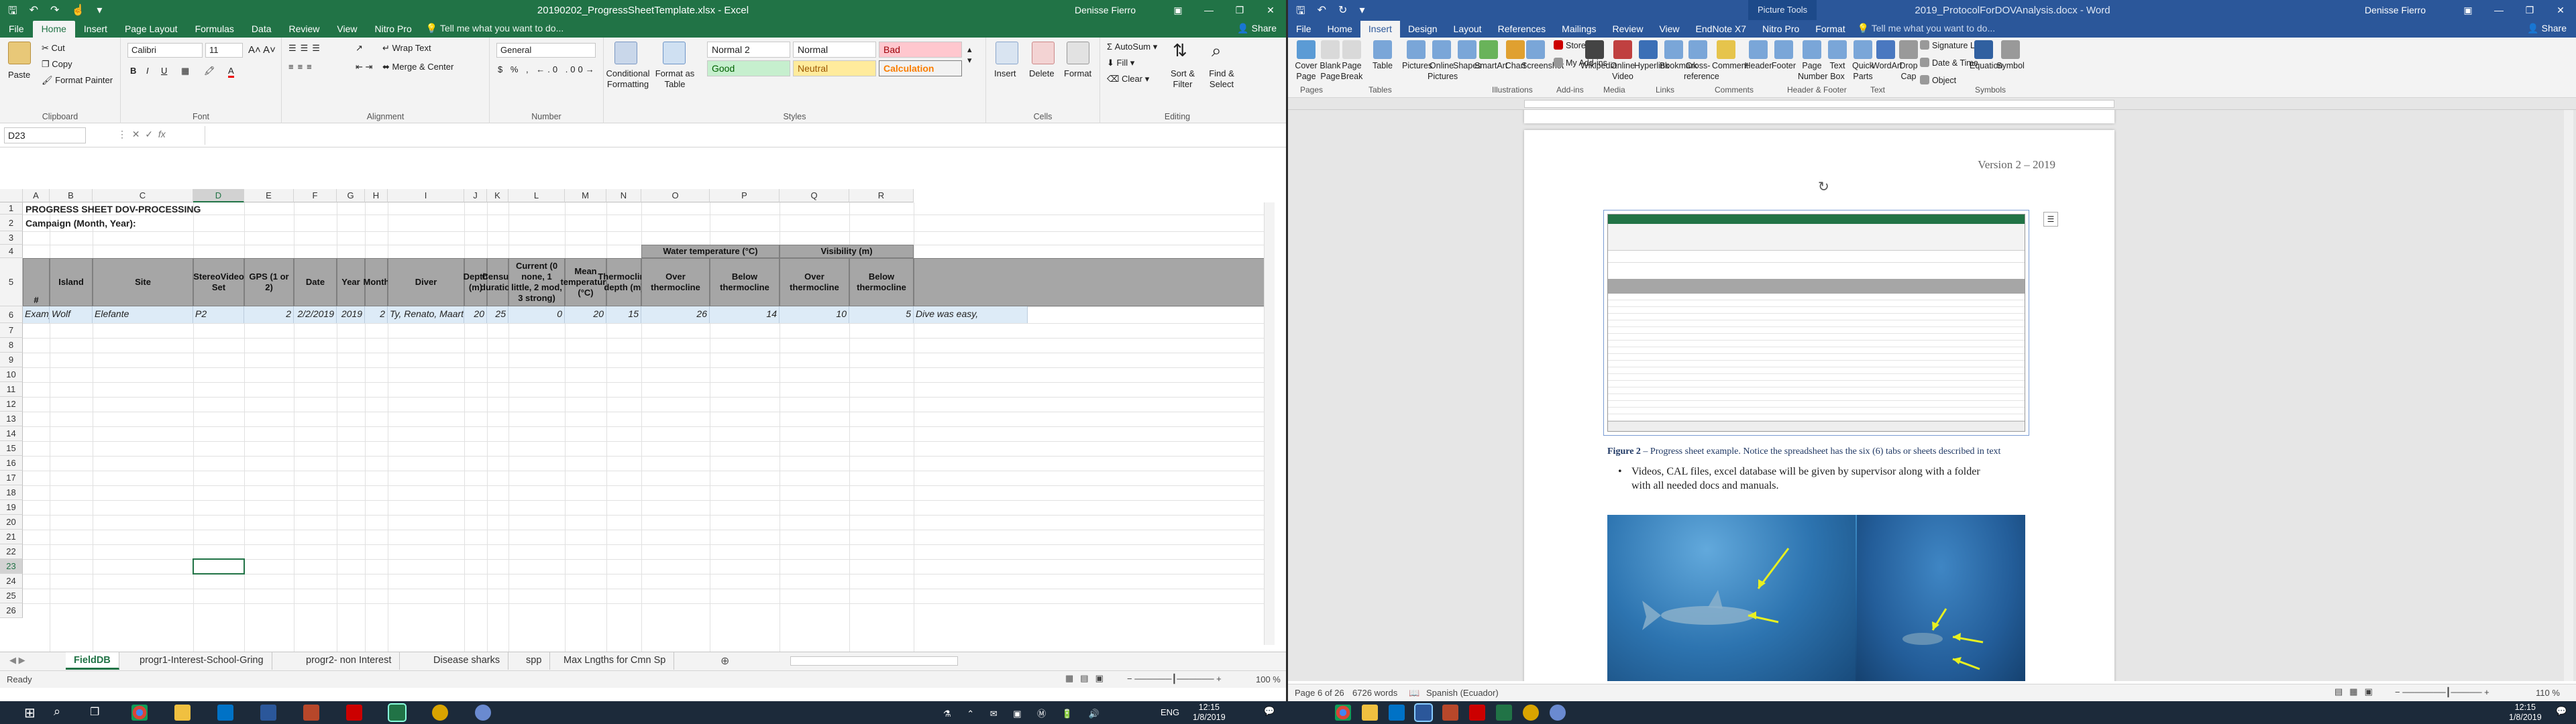 This screenshot has width=2576, height=724. I want to click on word-insert-comment: Comment, so click(1730, 56).